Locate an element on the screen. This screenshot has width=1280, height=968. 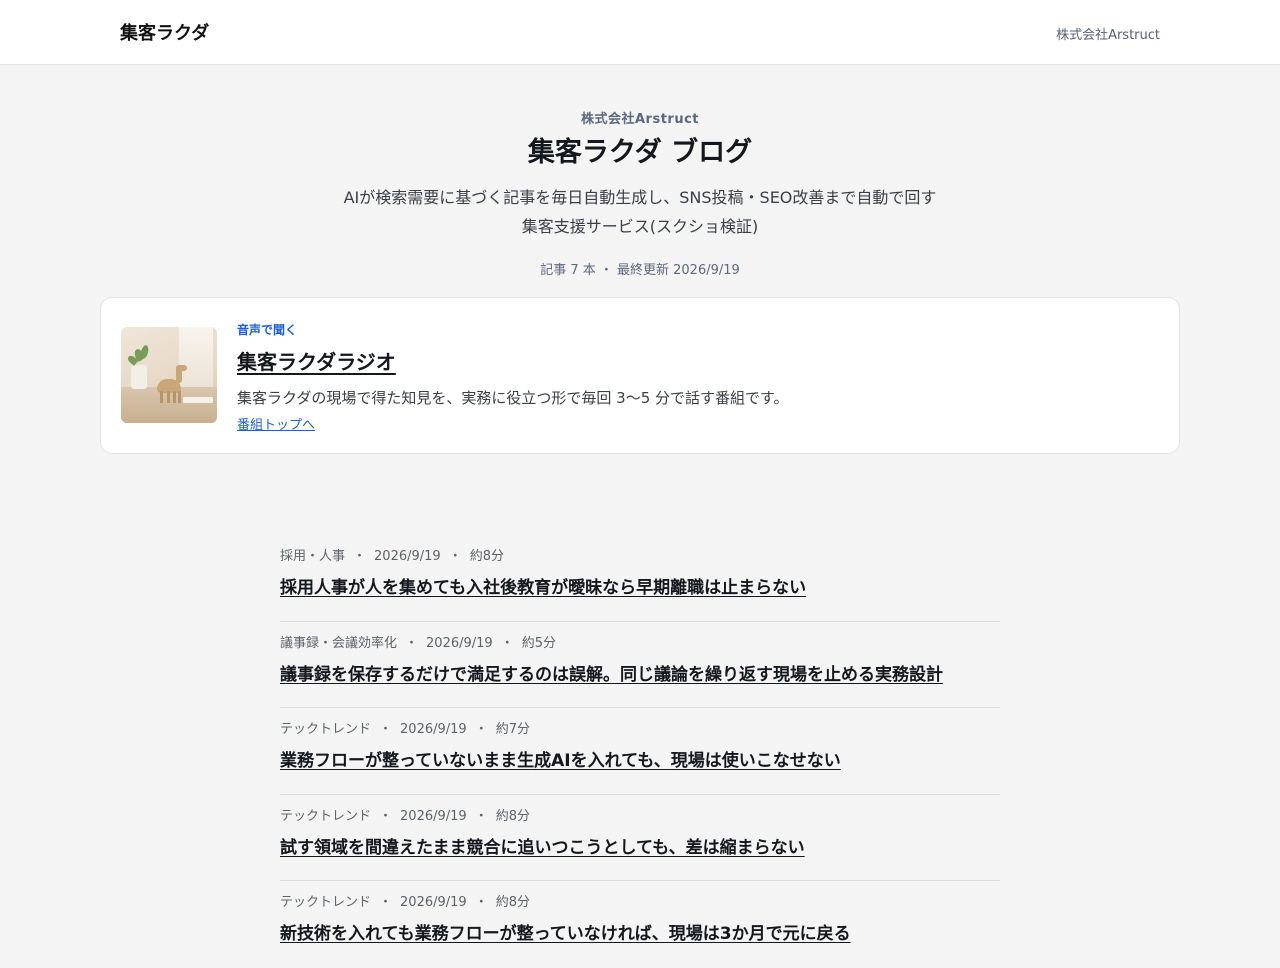
article-title-link: 議事録を保存するだけで満足するのは誤解。同じ議論を繰り返す現場を止める実務設計 is located at coordinates (611, 672).